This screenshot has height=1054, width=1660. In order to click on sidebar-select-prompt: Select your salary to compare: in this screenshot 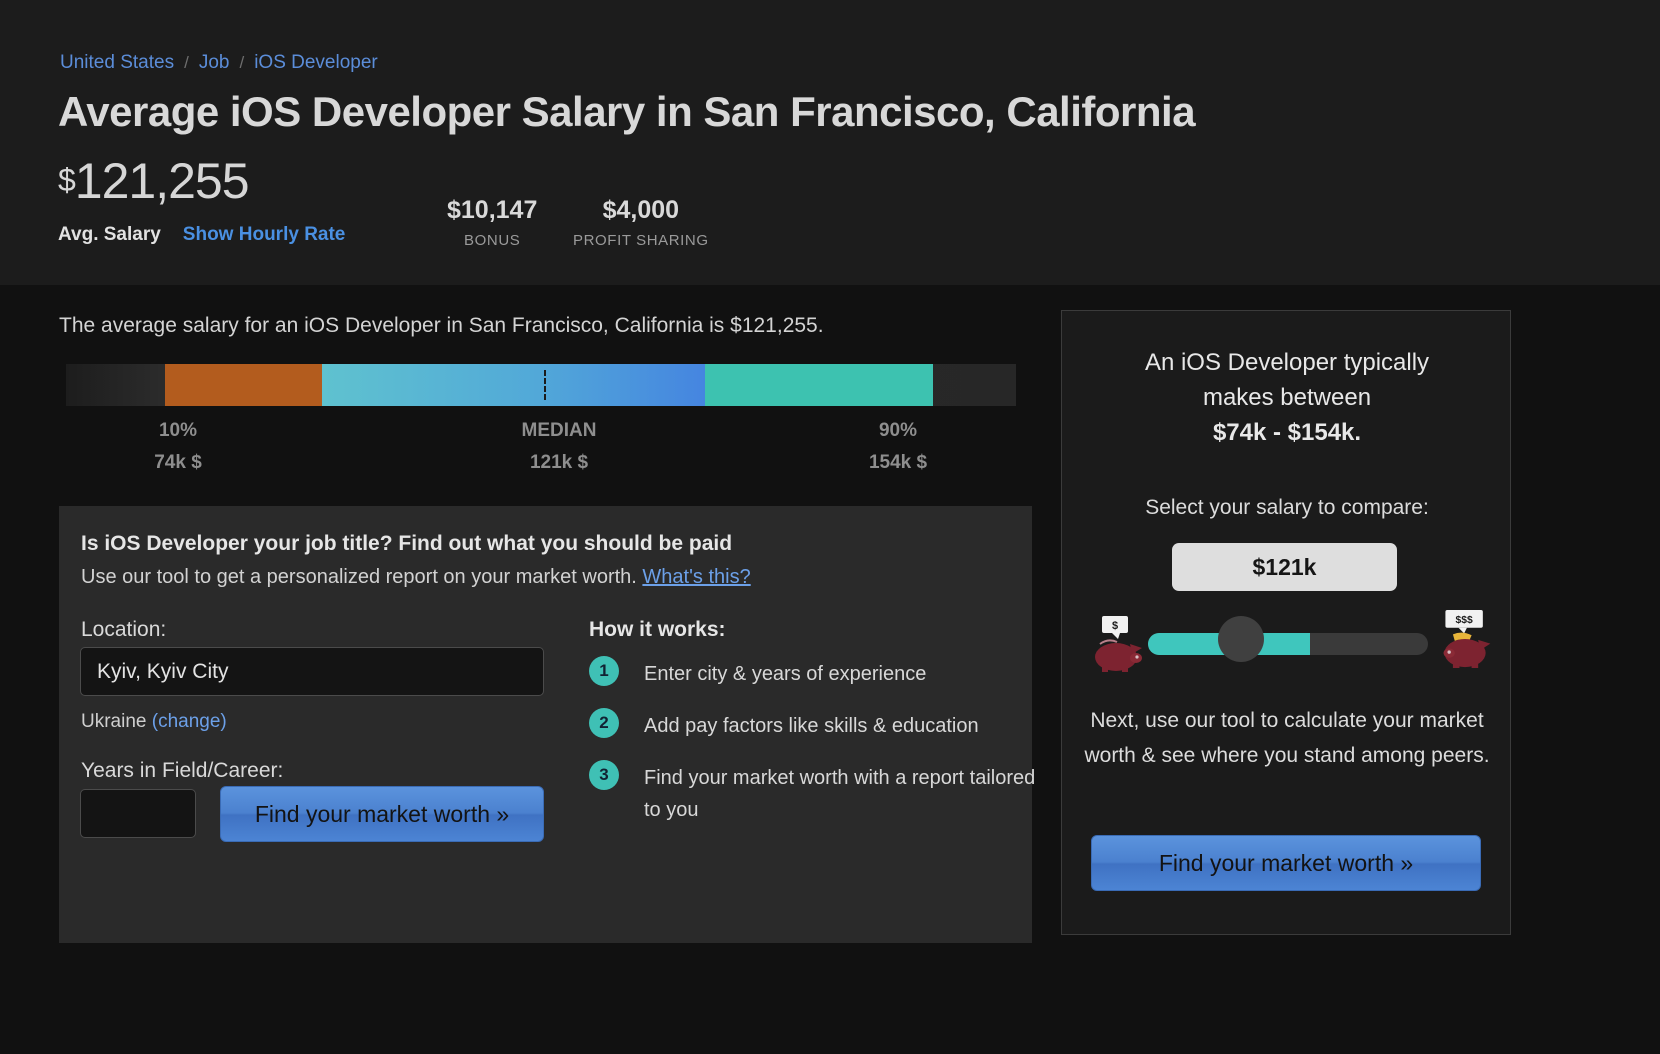, I will do `click(1287, 507)`.